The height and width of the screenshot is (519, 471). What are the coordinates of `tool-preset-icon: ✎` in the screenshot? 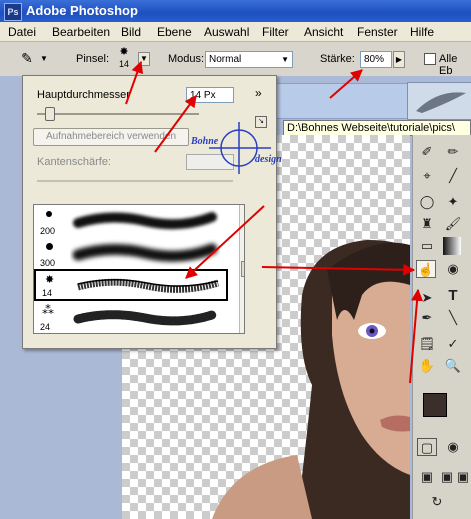 It's located at (27, 59).